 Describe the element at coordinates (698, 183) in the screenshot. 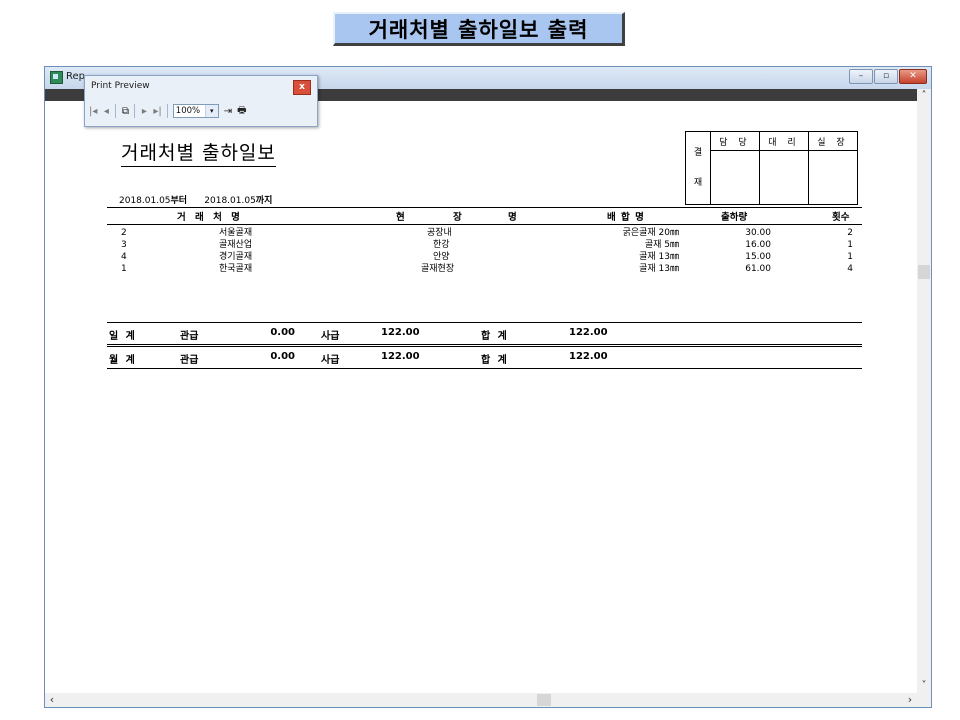

I see `approval-side-bottom: 재` at that location.